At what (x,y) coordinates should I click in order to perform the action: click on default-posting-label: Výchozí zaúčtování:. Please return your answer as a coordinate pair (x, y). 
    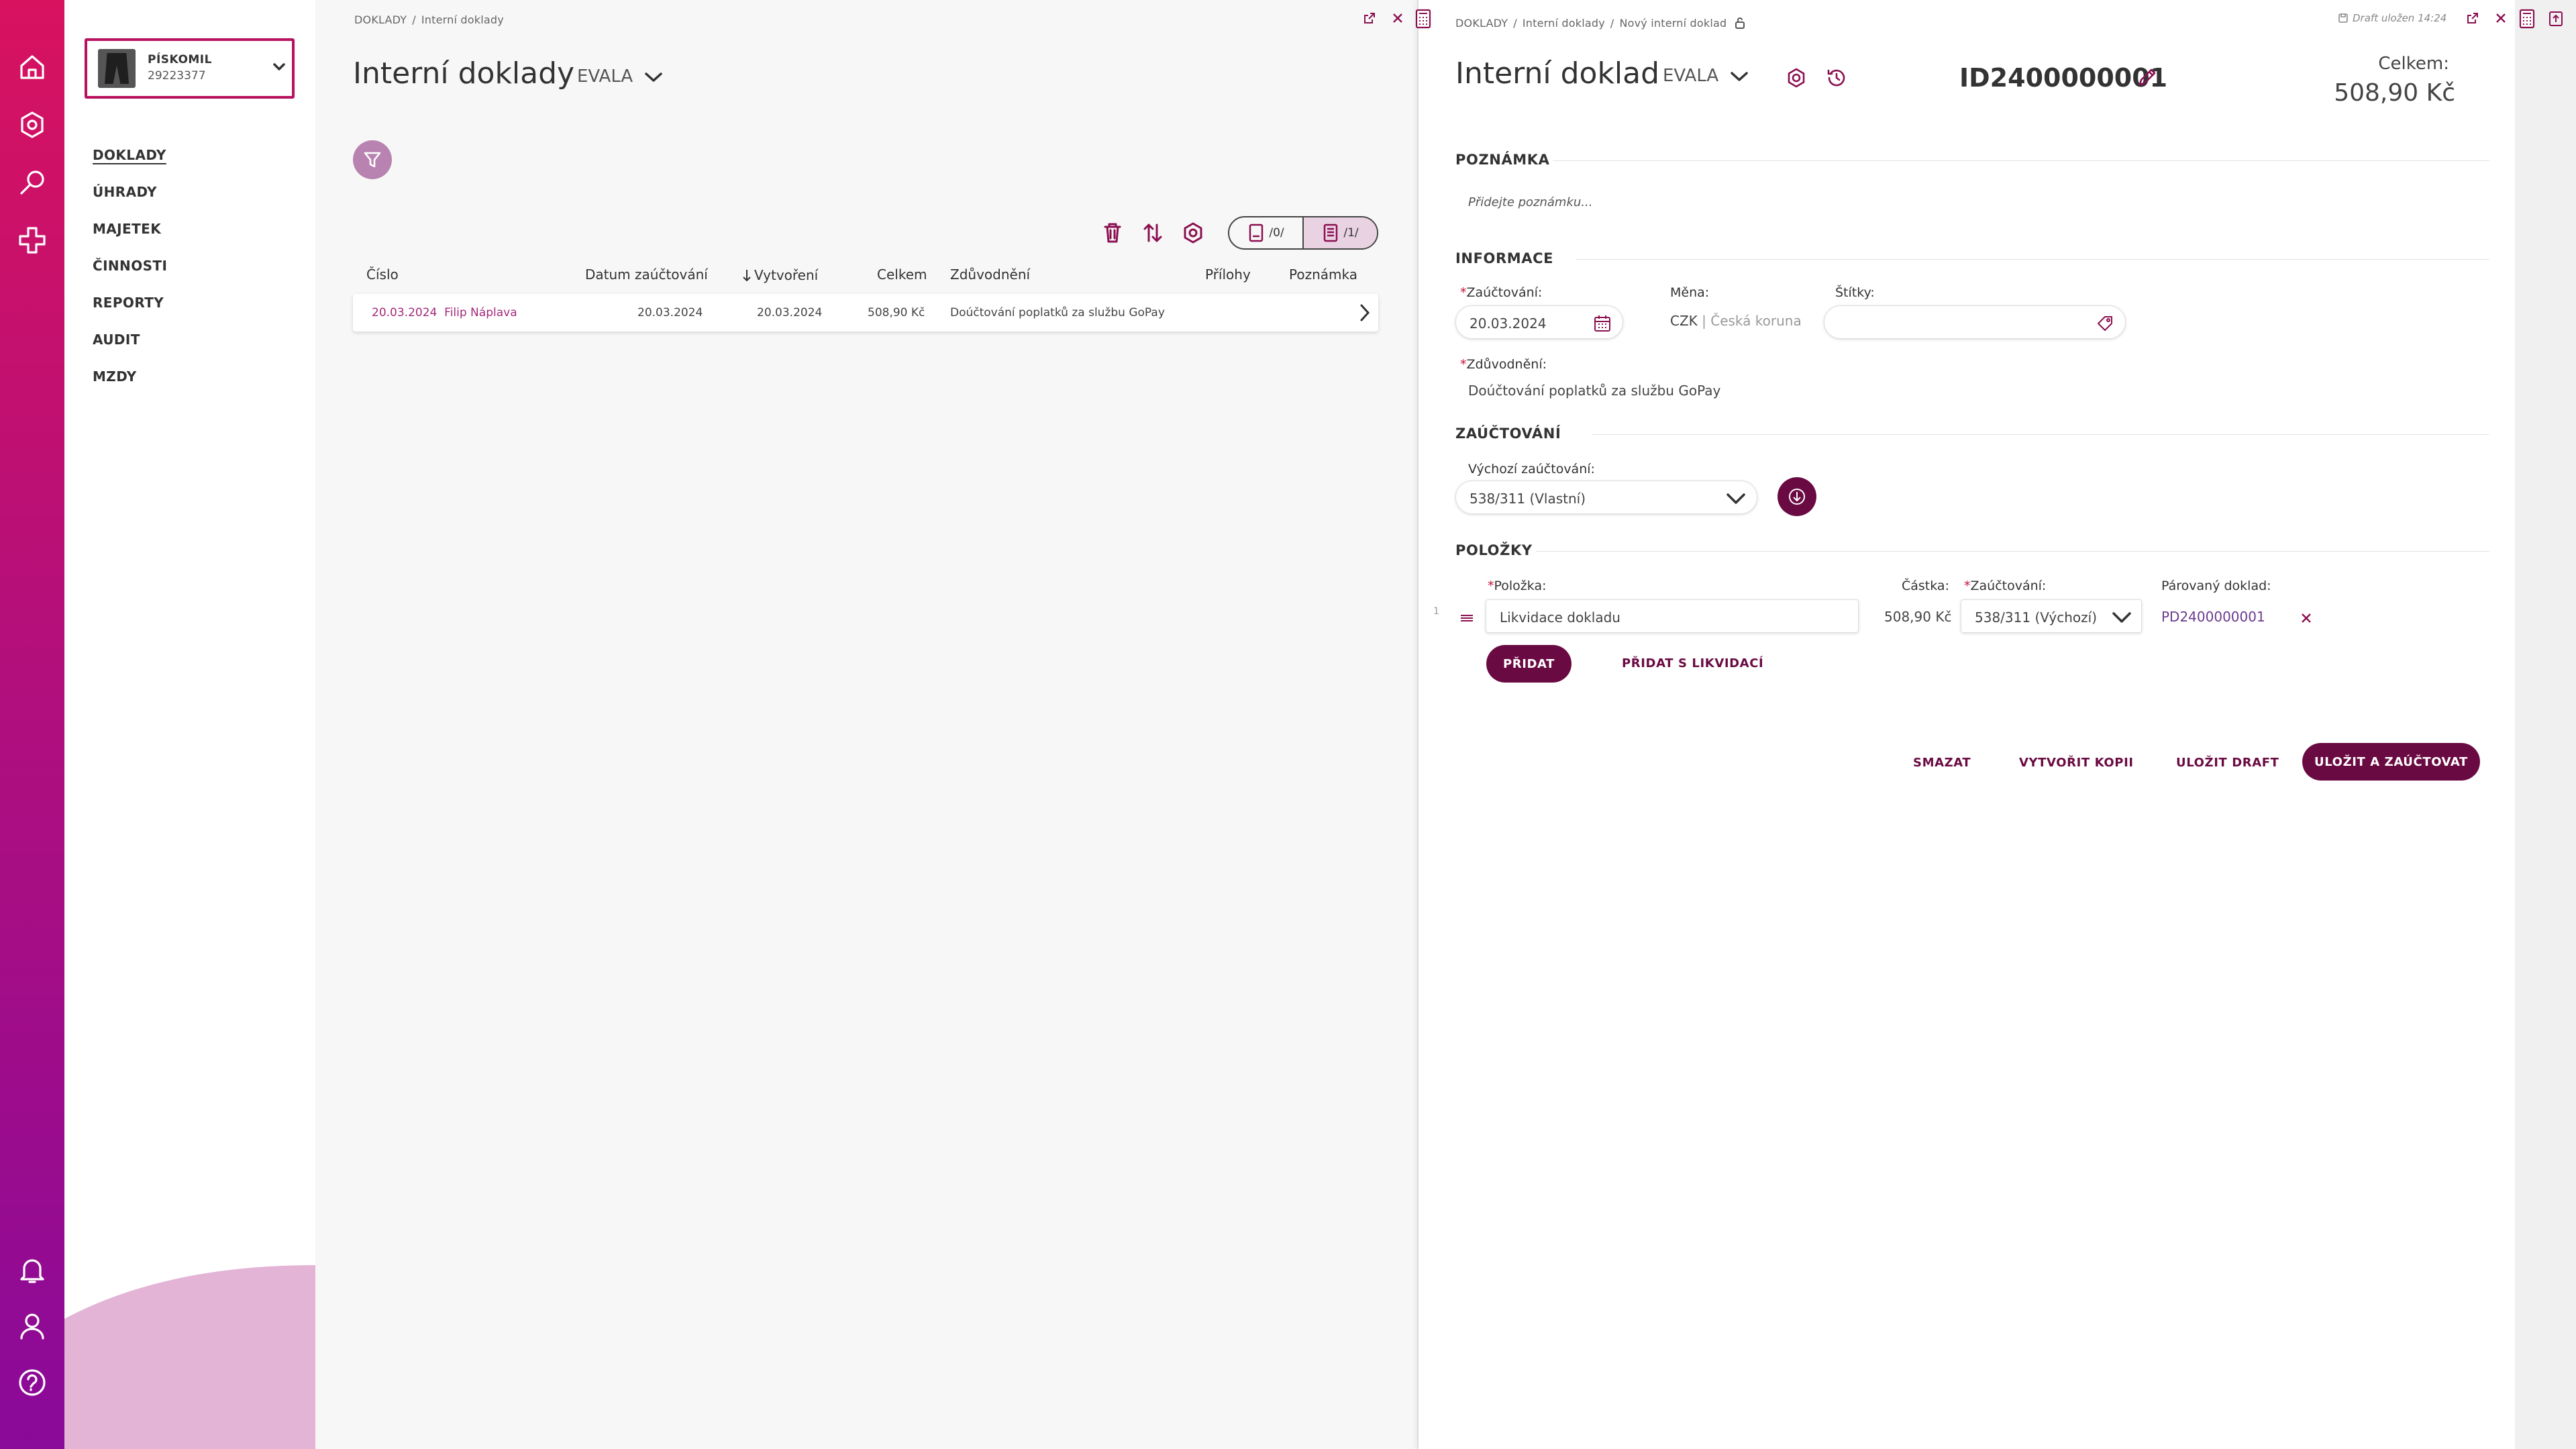
    Looking at the image, I should click on (1531, 469).